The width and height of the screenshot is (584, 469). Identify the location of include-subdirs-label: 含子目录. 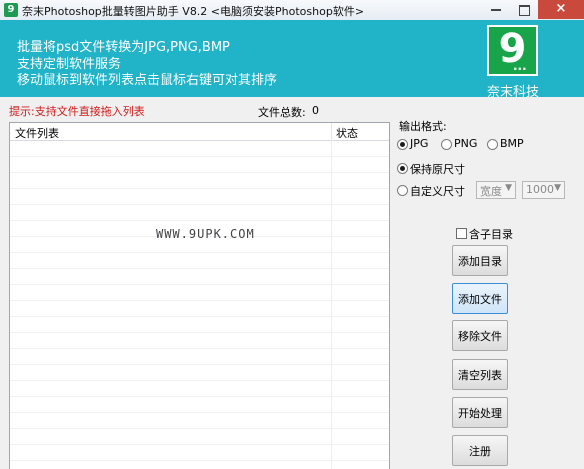
(491, 234).